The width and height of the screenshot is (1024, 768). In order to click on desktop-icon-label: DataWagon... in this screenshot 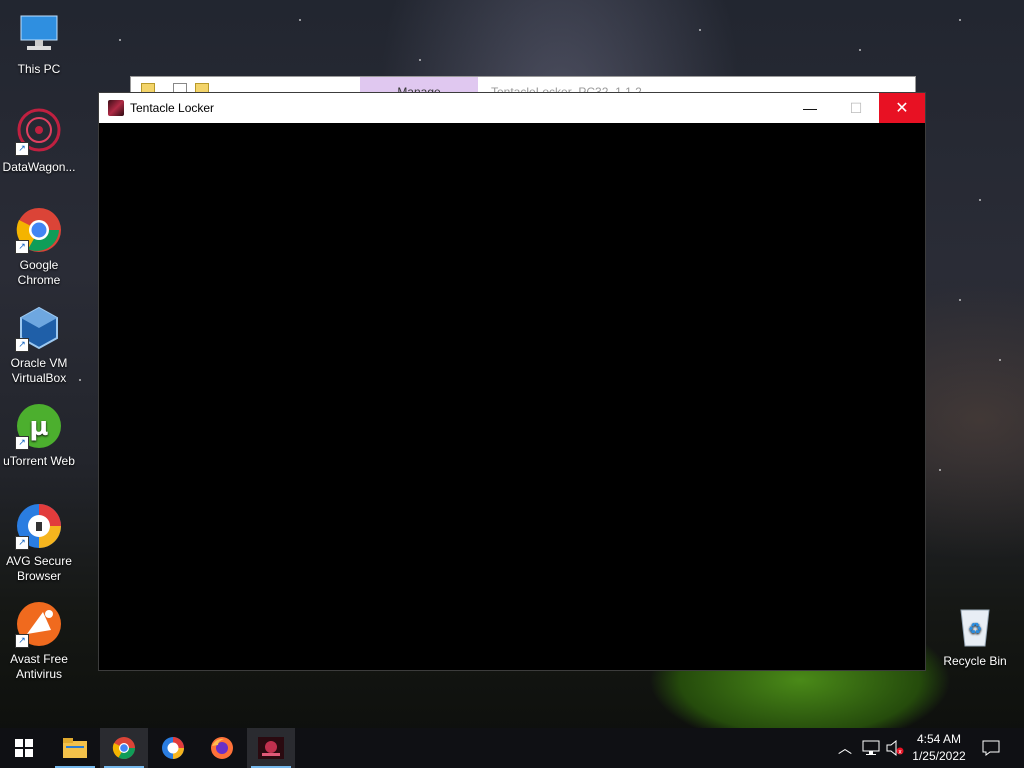, I will do `click(39, 167)`.